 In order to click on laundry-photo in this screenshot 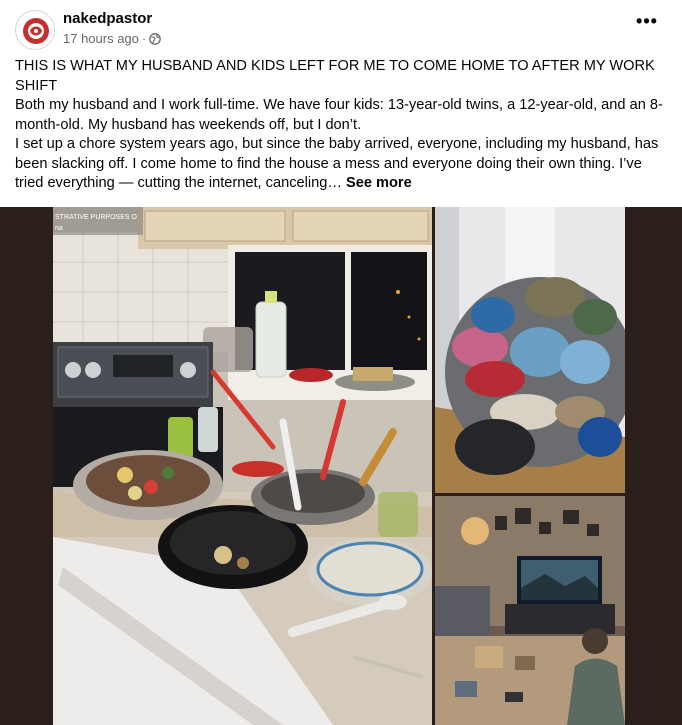, I will do `click(530, 350)`.